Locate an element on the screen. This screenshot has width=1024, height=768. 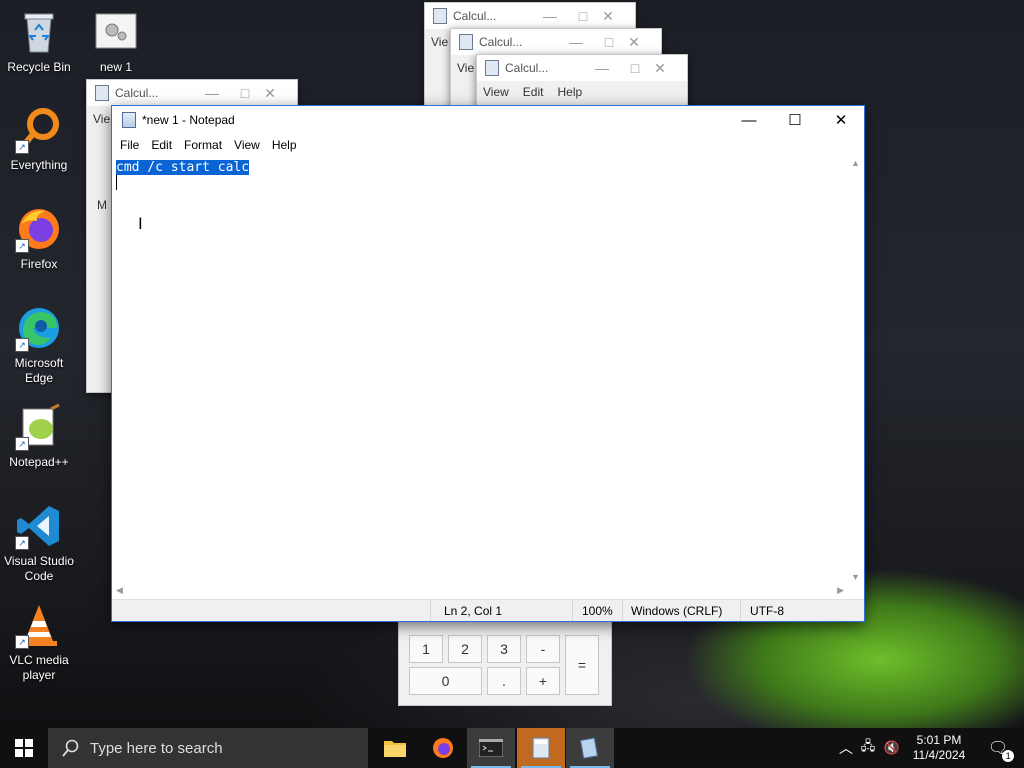
menu-view: View is located at coordinates (247, 145).